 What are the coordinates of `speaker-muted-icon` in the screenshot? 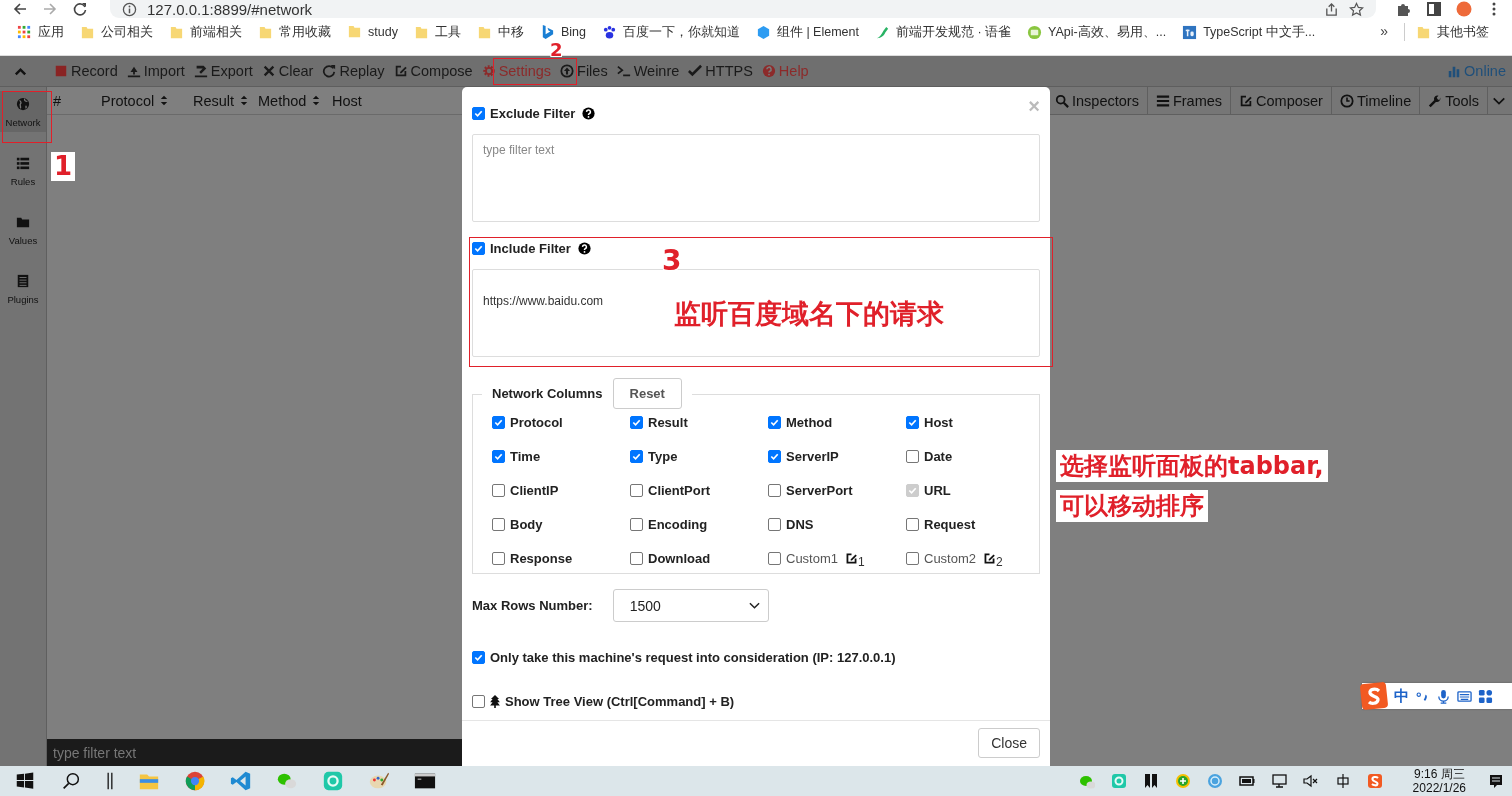 It's located at (1310, 781).